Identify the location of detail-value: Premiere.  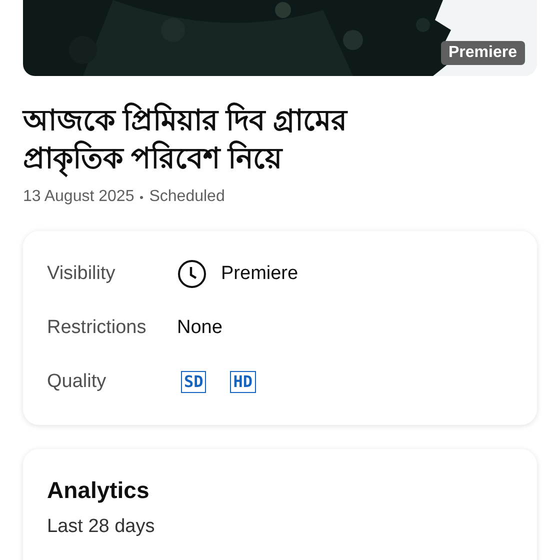
(259, 274).